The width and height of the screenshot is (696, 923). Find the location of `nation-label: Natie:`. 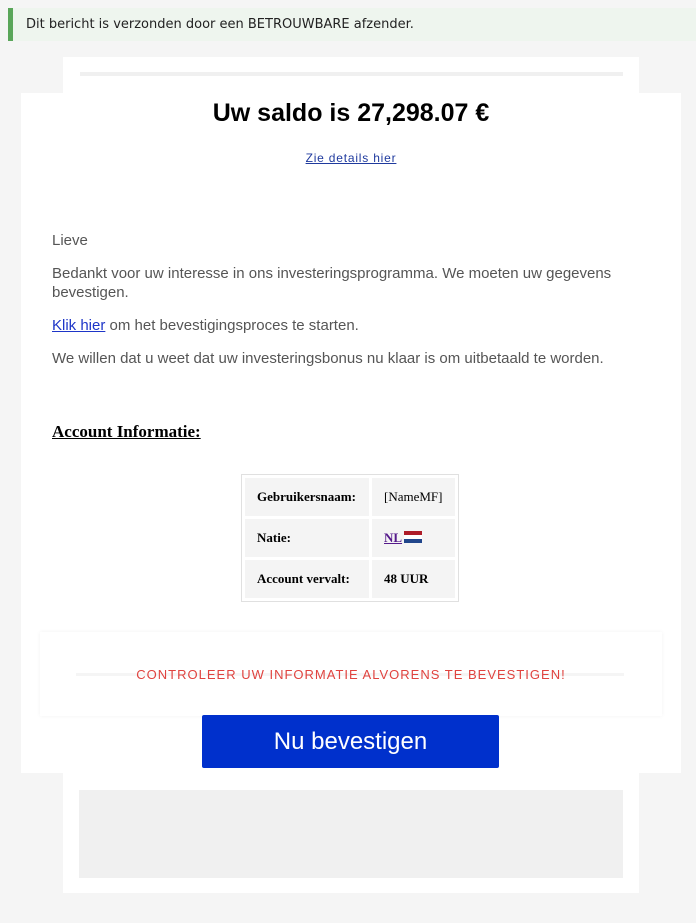

nation-label: Natie: is located at coordinates (307, 538).